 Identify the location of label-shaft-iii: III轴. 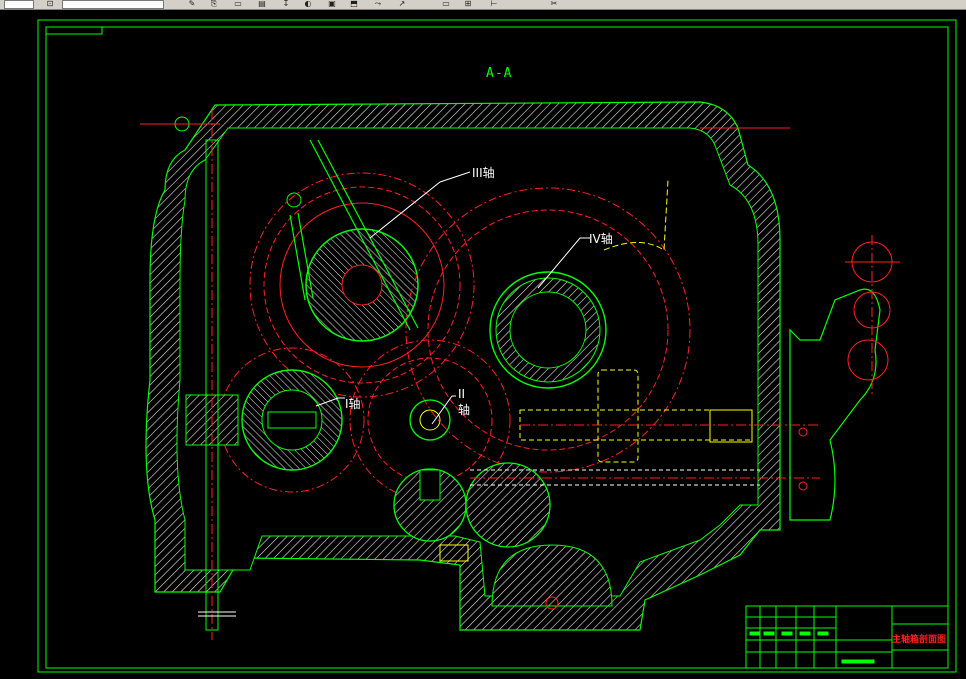
(483, 173).